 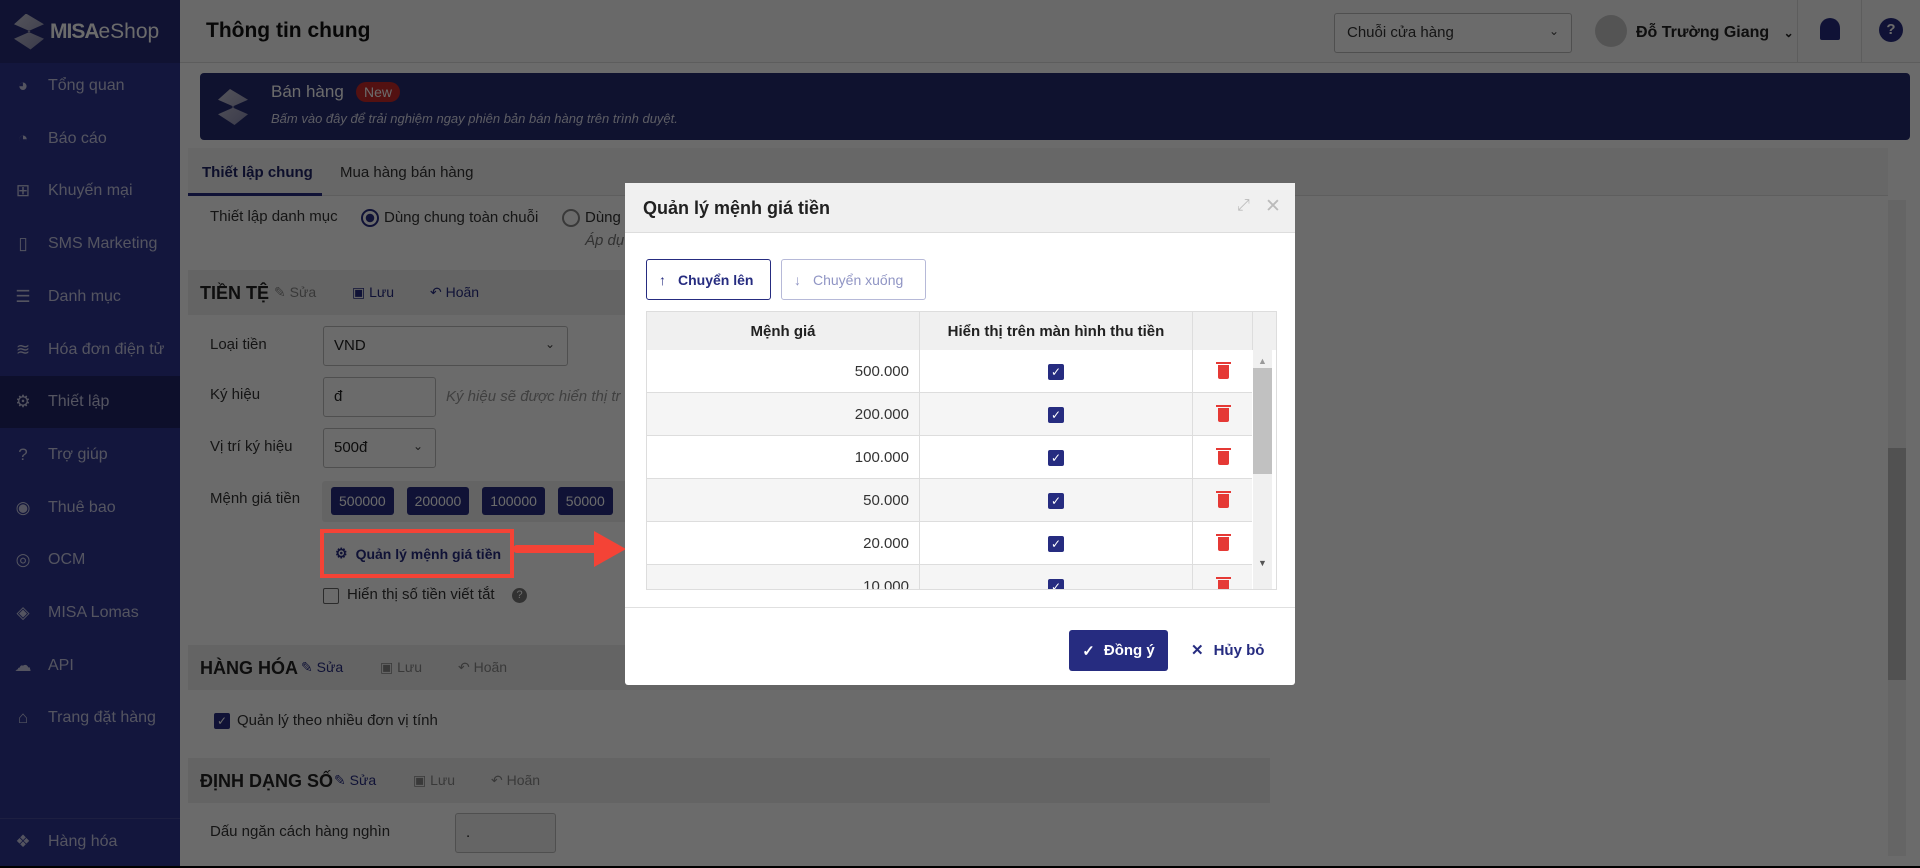 What do you see at coordinates (1262, 421) in the screenshot?
I see `scrollbar-thumb` at bounding box center [1262, 421].